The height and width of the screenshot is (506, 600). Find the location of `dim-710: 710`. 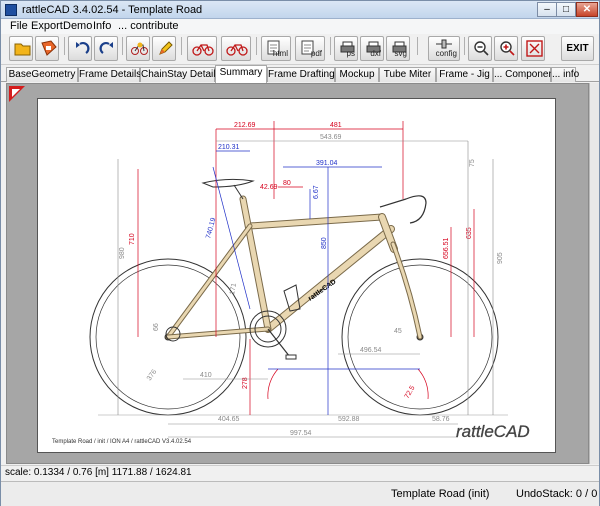

dim-710: 710 is located at coordinates (132, 239).